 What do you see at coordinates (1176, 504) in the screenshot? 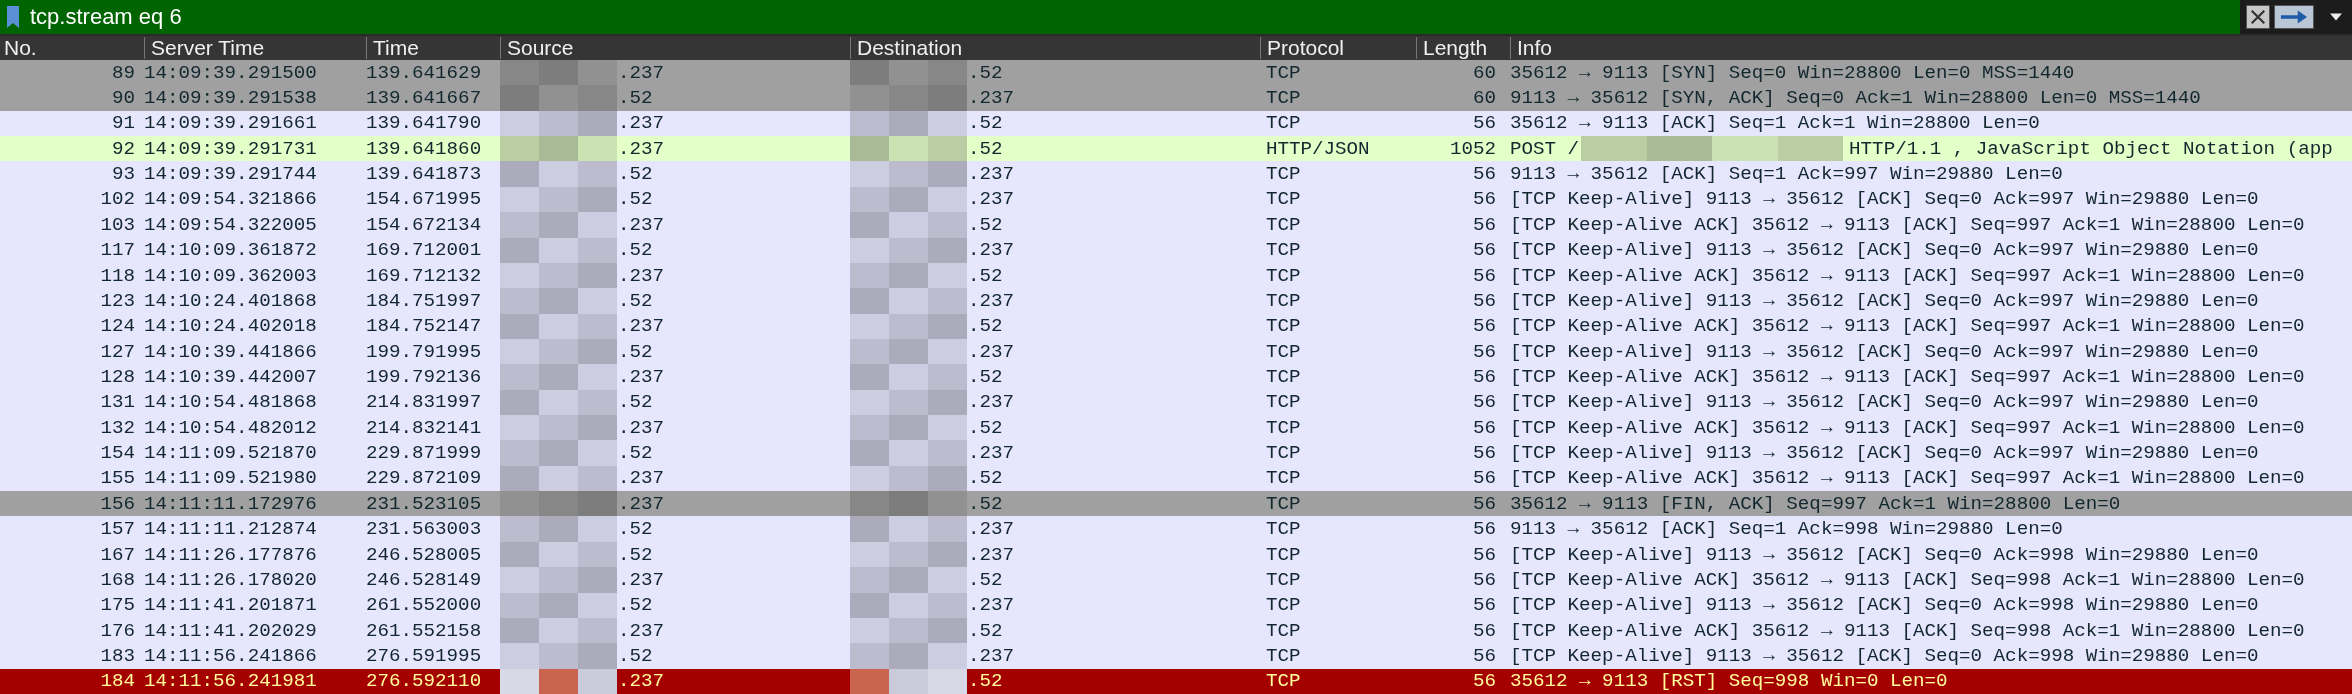
I see `packet-row: 156 14:11:11.172976 231.523105 .237 .52 TCP 56 35612 → 9113 [FIN, ACK] Seq=997 Ack=1 Win=28800 Len=0` at bounding box center [1176, 504].